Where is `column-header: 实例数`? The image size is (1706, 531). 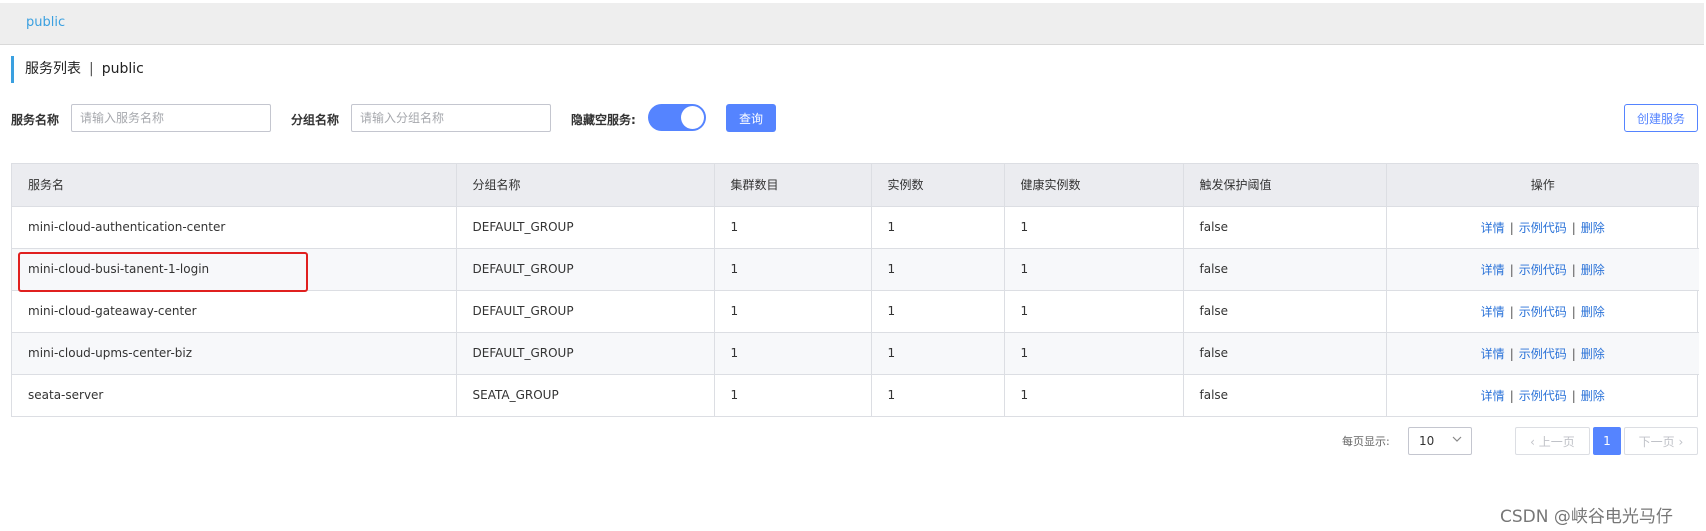
column-header: 实例数 is located at coordinates (938, 185).